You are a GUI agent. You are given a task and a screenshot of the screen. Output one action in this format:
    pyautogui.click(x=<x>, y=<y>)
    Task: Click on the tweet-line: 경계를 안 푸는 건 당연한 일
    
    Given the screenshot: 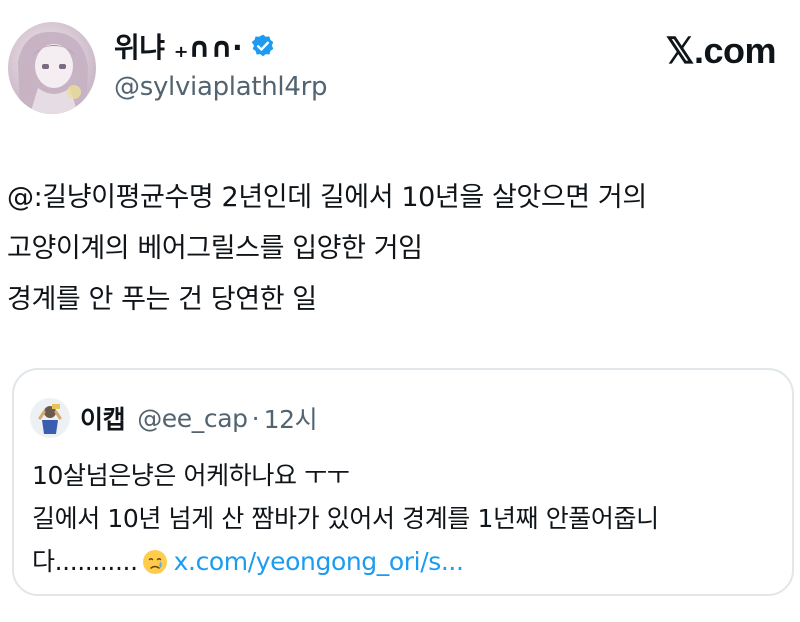 What is the action you would take?
    pyautogui.click(x=162, y=299)
    